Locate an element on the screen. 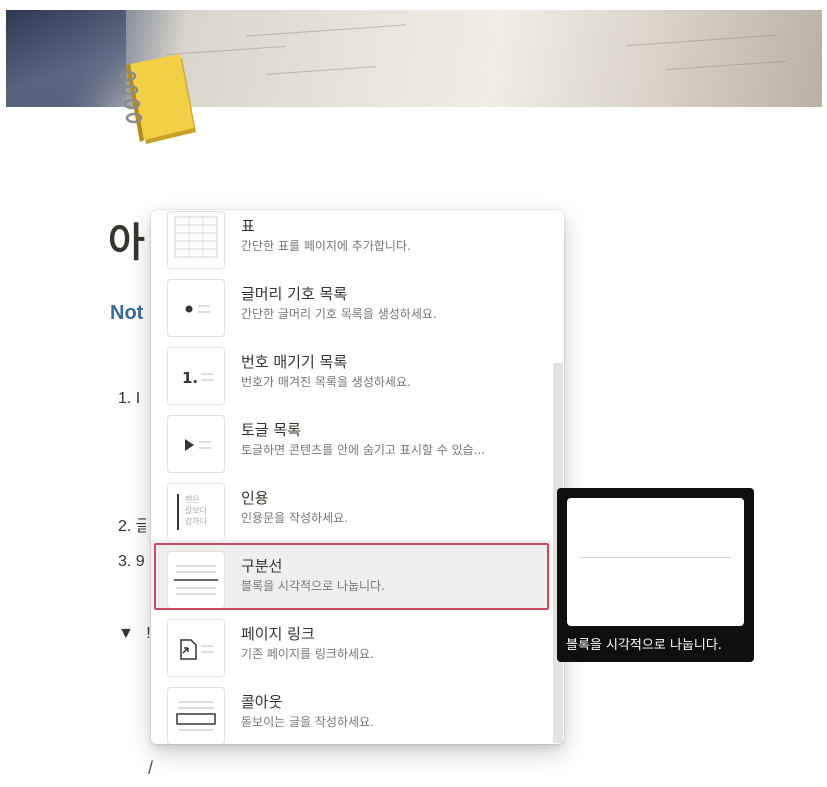  toggle-list-icon is located at coordinates (196, 444).